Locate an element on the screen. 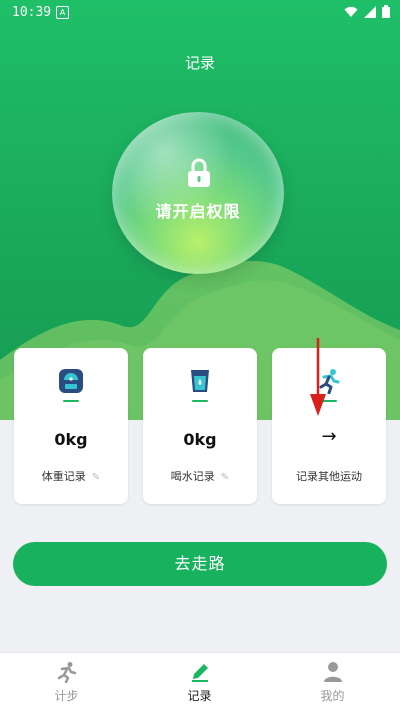  weight-label-row: 体重记录 ✎ is located at coordinates (71, 476).